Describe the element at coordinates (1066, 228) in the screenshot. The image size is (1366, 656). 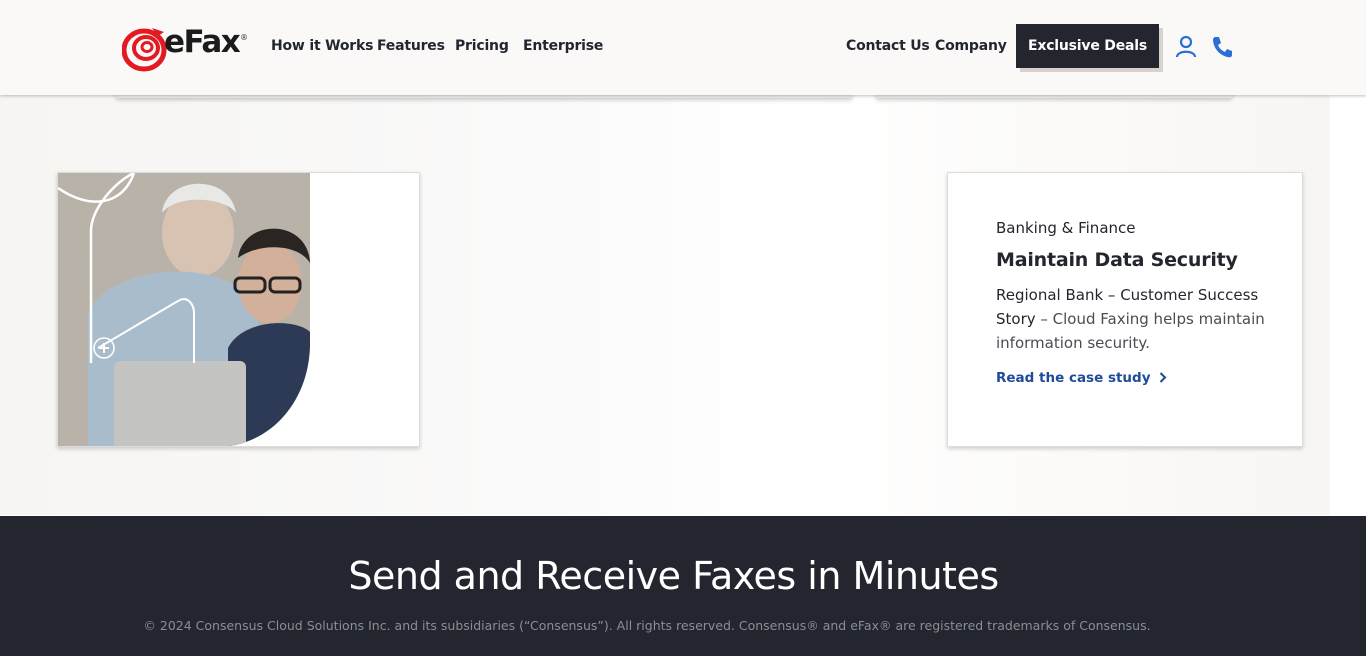
I see `case-study-category: Banking & Finance` at that location.